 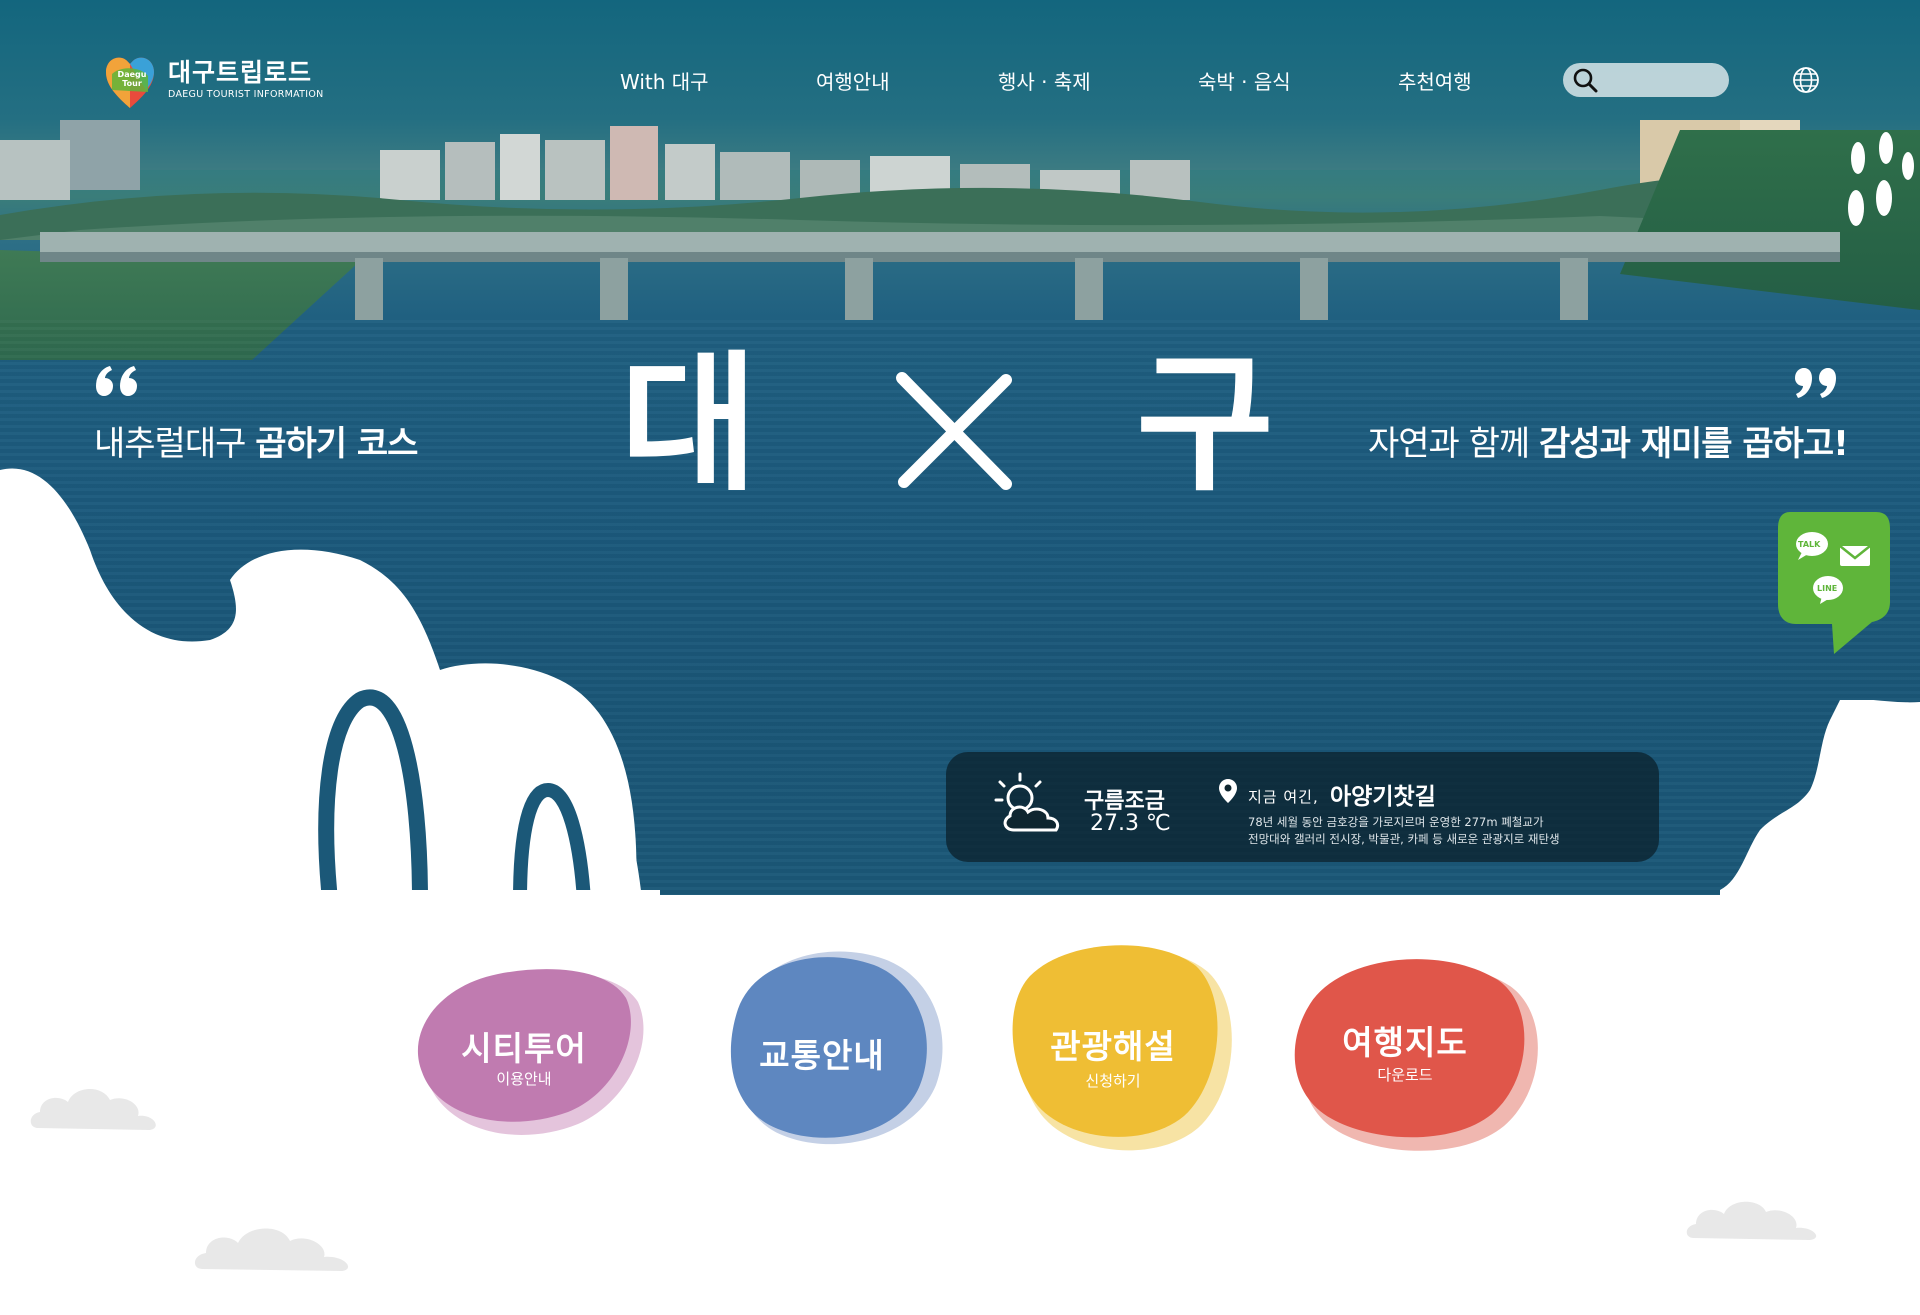 What do you see at coordinates (940, 242) in the screenshot?
I see `bridge-deck` at bounding box center [940, 242].